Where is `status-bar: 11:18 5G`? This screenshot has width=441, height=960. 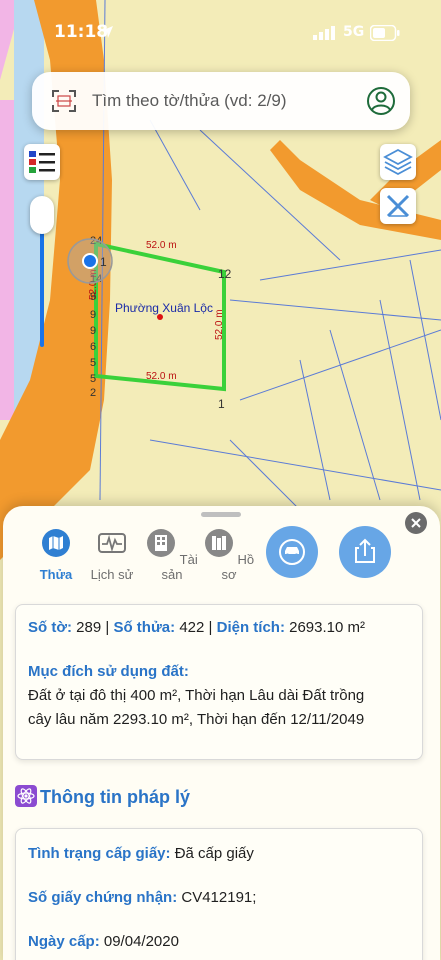
status-bar: 11:18 5G is located at coordinates (220, 31).